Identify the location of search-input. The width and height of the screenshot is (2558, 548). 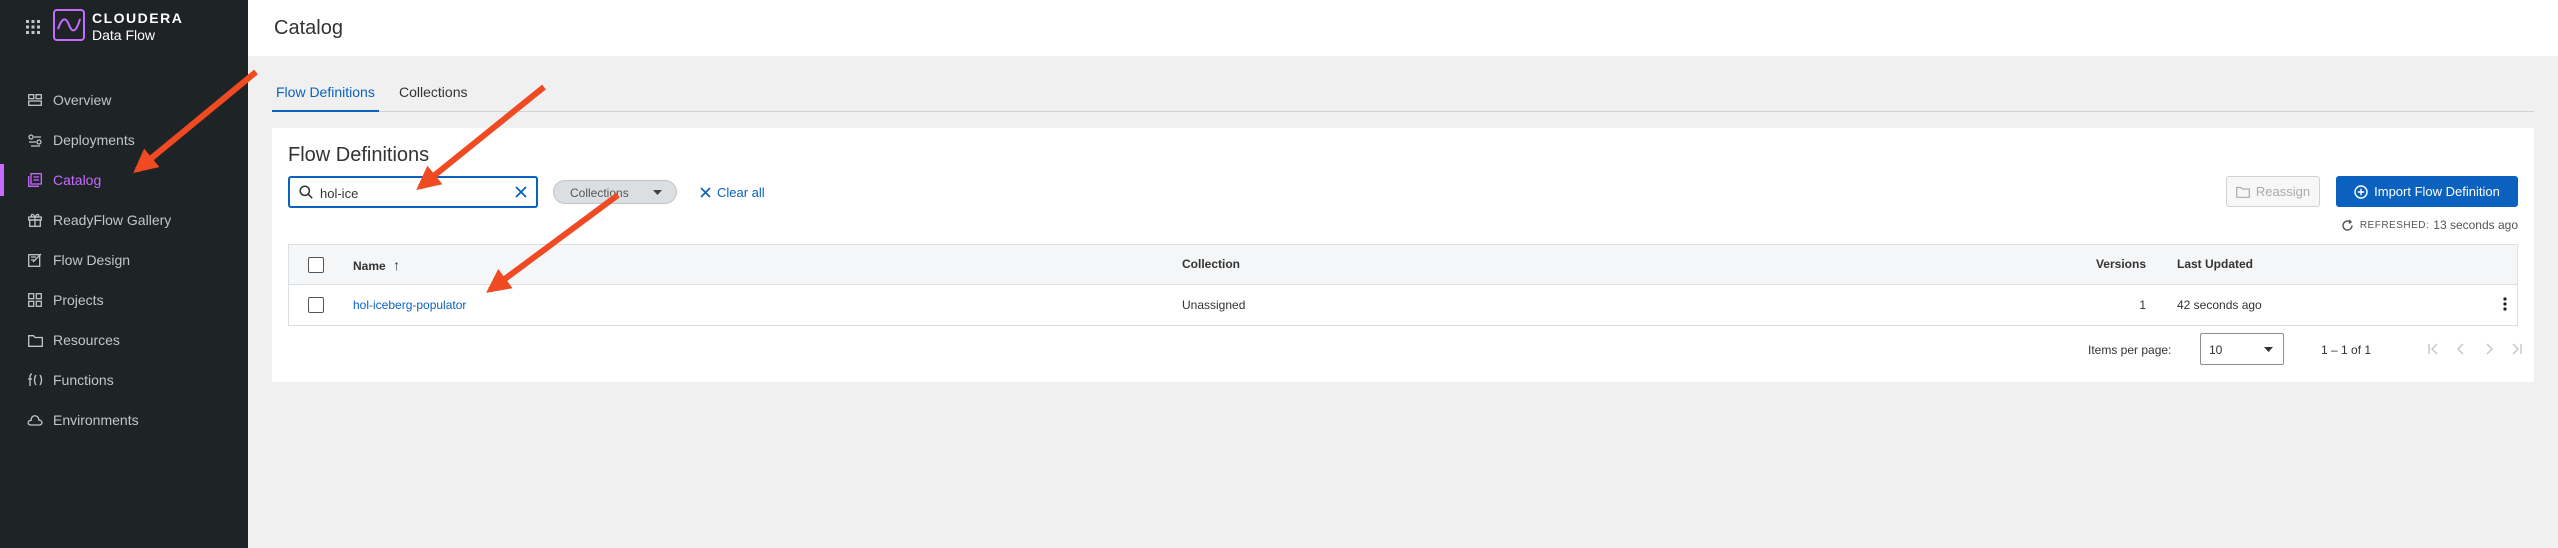
(410, 193).